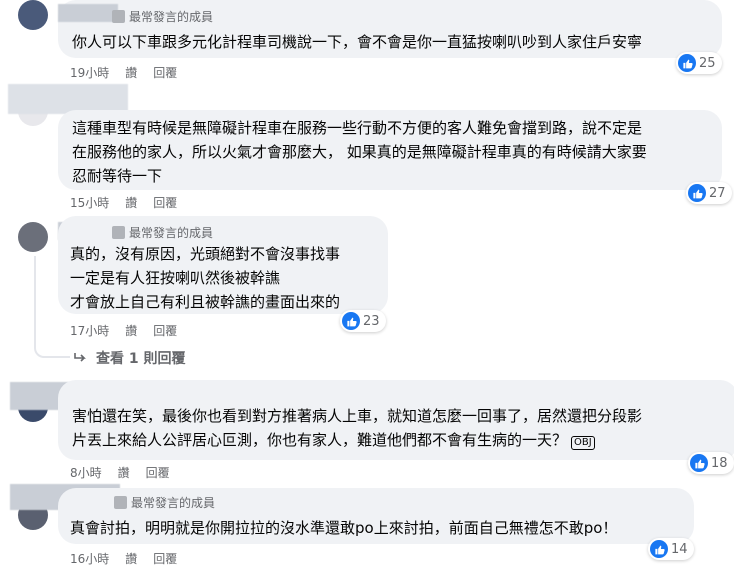 The width and height of the screenshot is (734, 567). I want to click on reaction-count: 27, so click(709, 193).